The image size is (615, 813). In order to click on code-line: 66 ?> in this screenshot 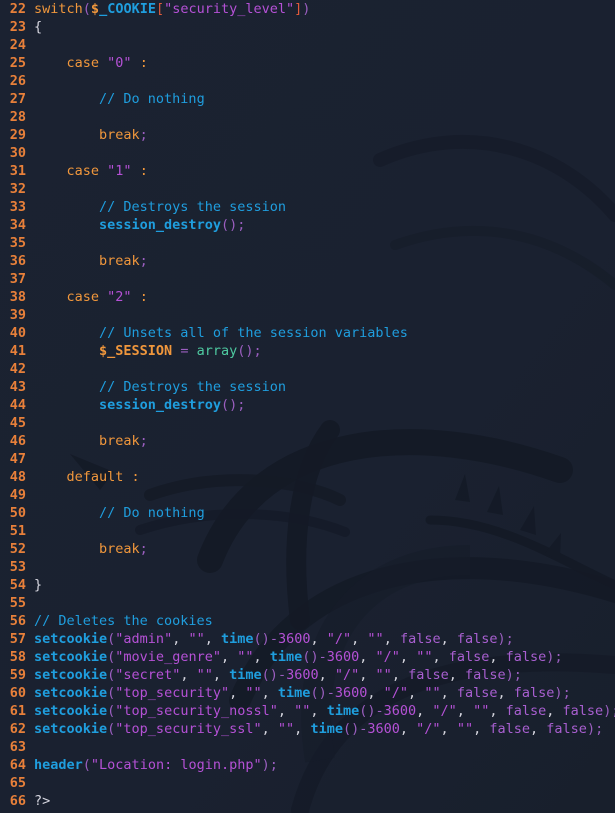, I will do `click(307, 801)`.